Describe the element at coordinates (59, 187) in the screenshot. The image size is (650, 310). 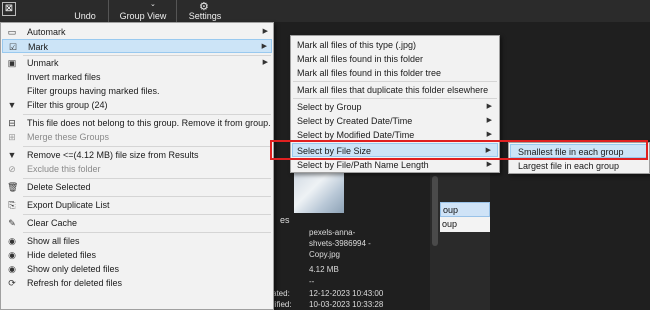
I see `menu-item-label: Delete Selected` at that location.